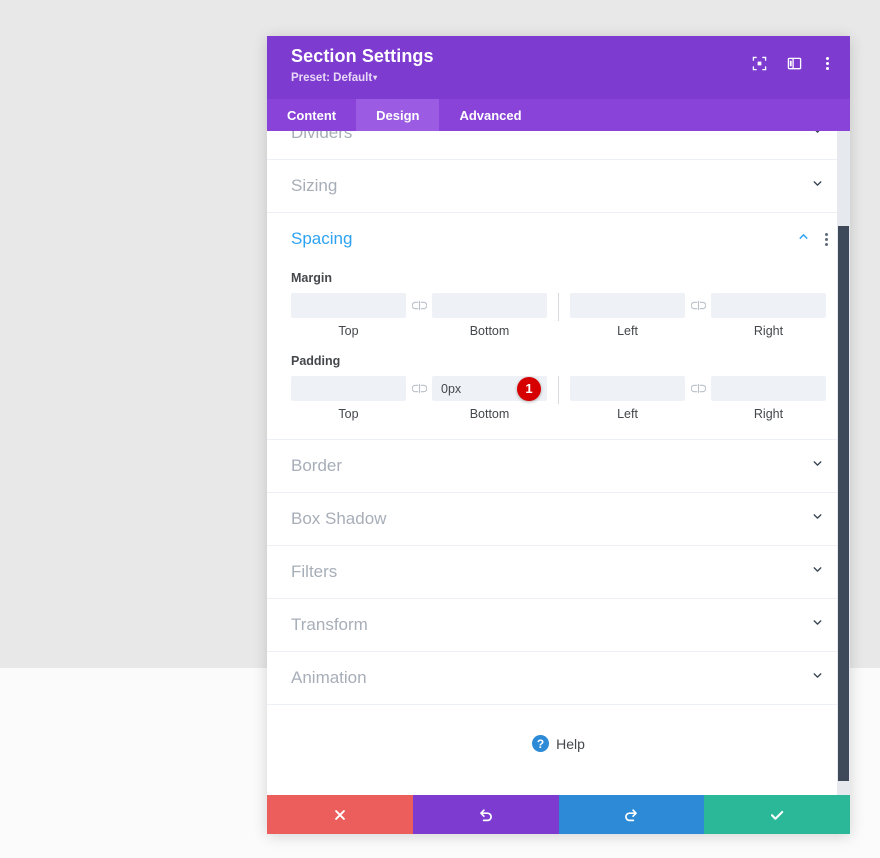 The image size is (880, 858). Describe the element at coordinates (489, 388) in the screenshot. I see `padding-bottom-input: 0px 1` at that location.